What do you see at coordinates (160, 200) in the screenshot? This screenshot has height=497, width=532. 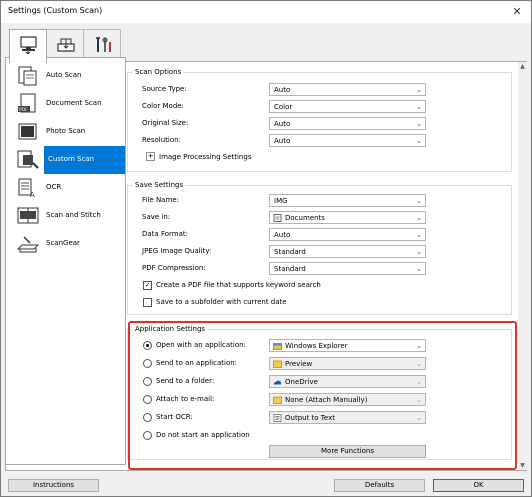 I see `file-name-label: File Name:` at bounding box center [160, 200].